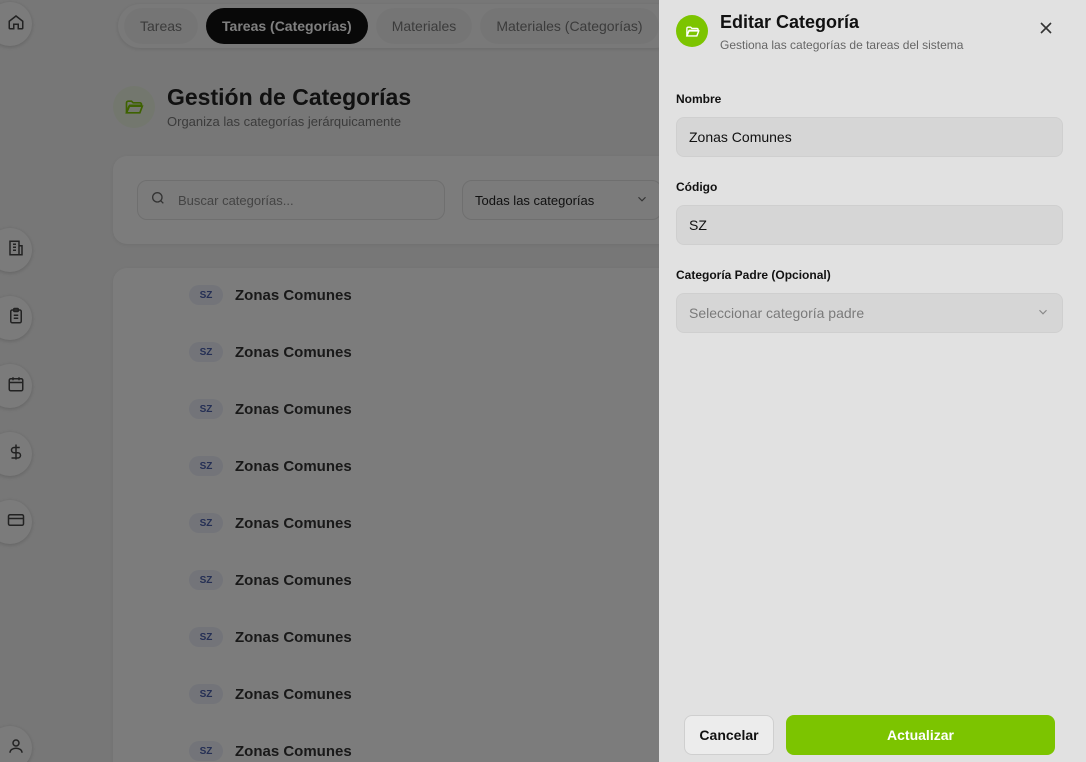  Describe the element at coordinates (920, 735) in the screenshot. I see `update-button: Actualizar` at that location.